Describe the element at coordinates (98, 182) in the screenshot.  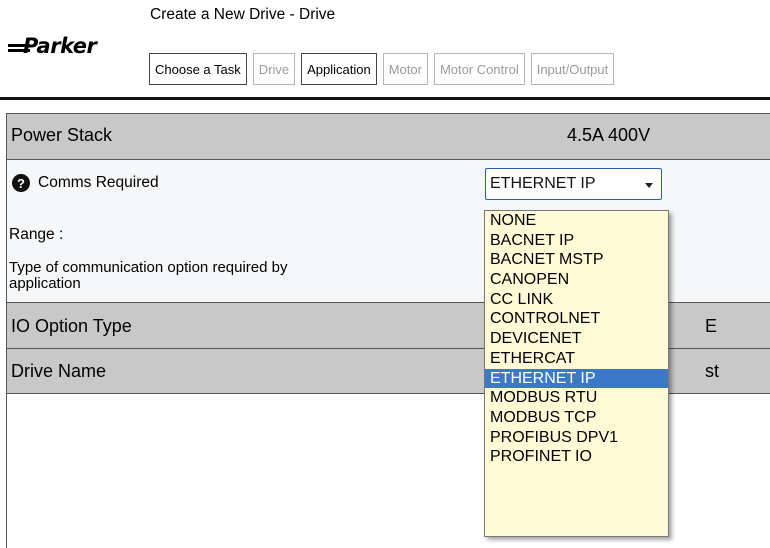
I see `comms-required-label: Comms Required` at that location.